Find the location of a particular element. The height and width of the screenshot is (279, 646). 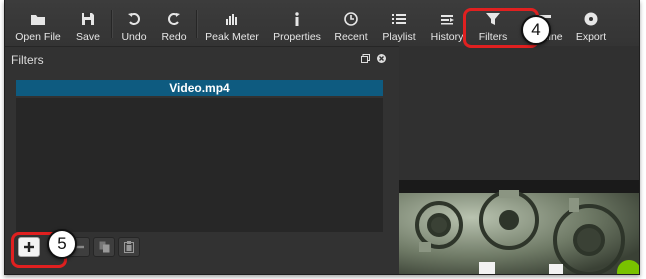

playlist-label: Playlist is located at coordinates (399, 37).